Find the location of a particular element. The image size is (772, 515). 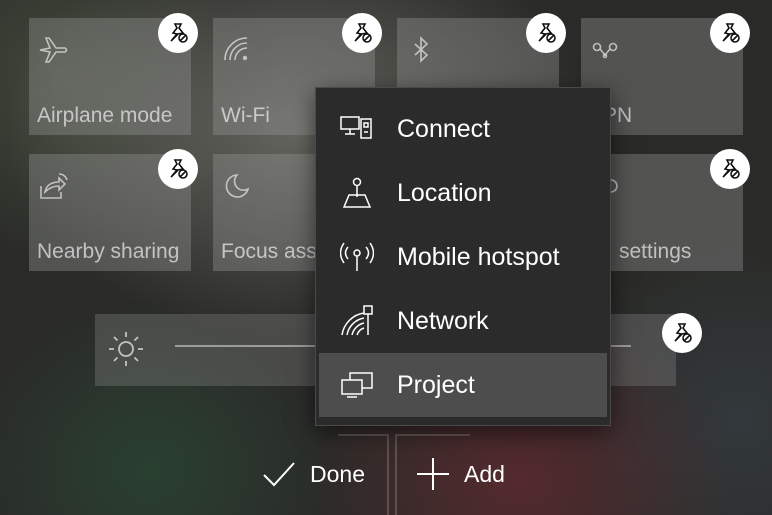

nearby-sharing-icon is located at coordinates (54, 186).